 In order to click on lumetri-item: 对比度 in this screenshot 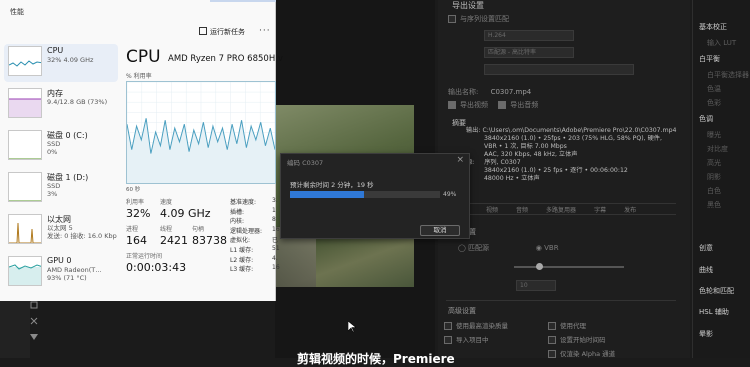, I will do `click(717, 149)`.